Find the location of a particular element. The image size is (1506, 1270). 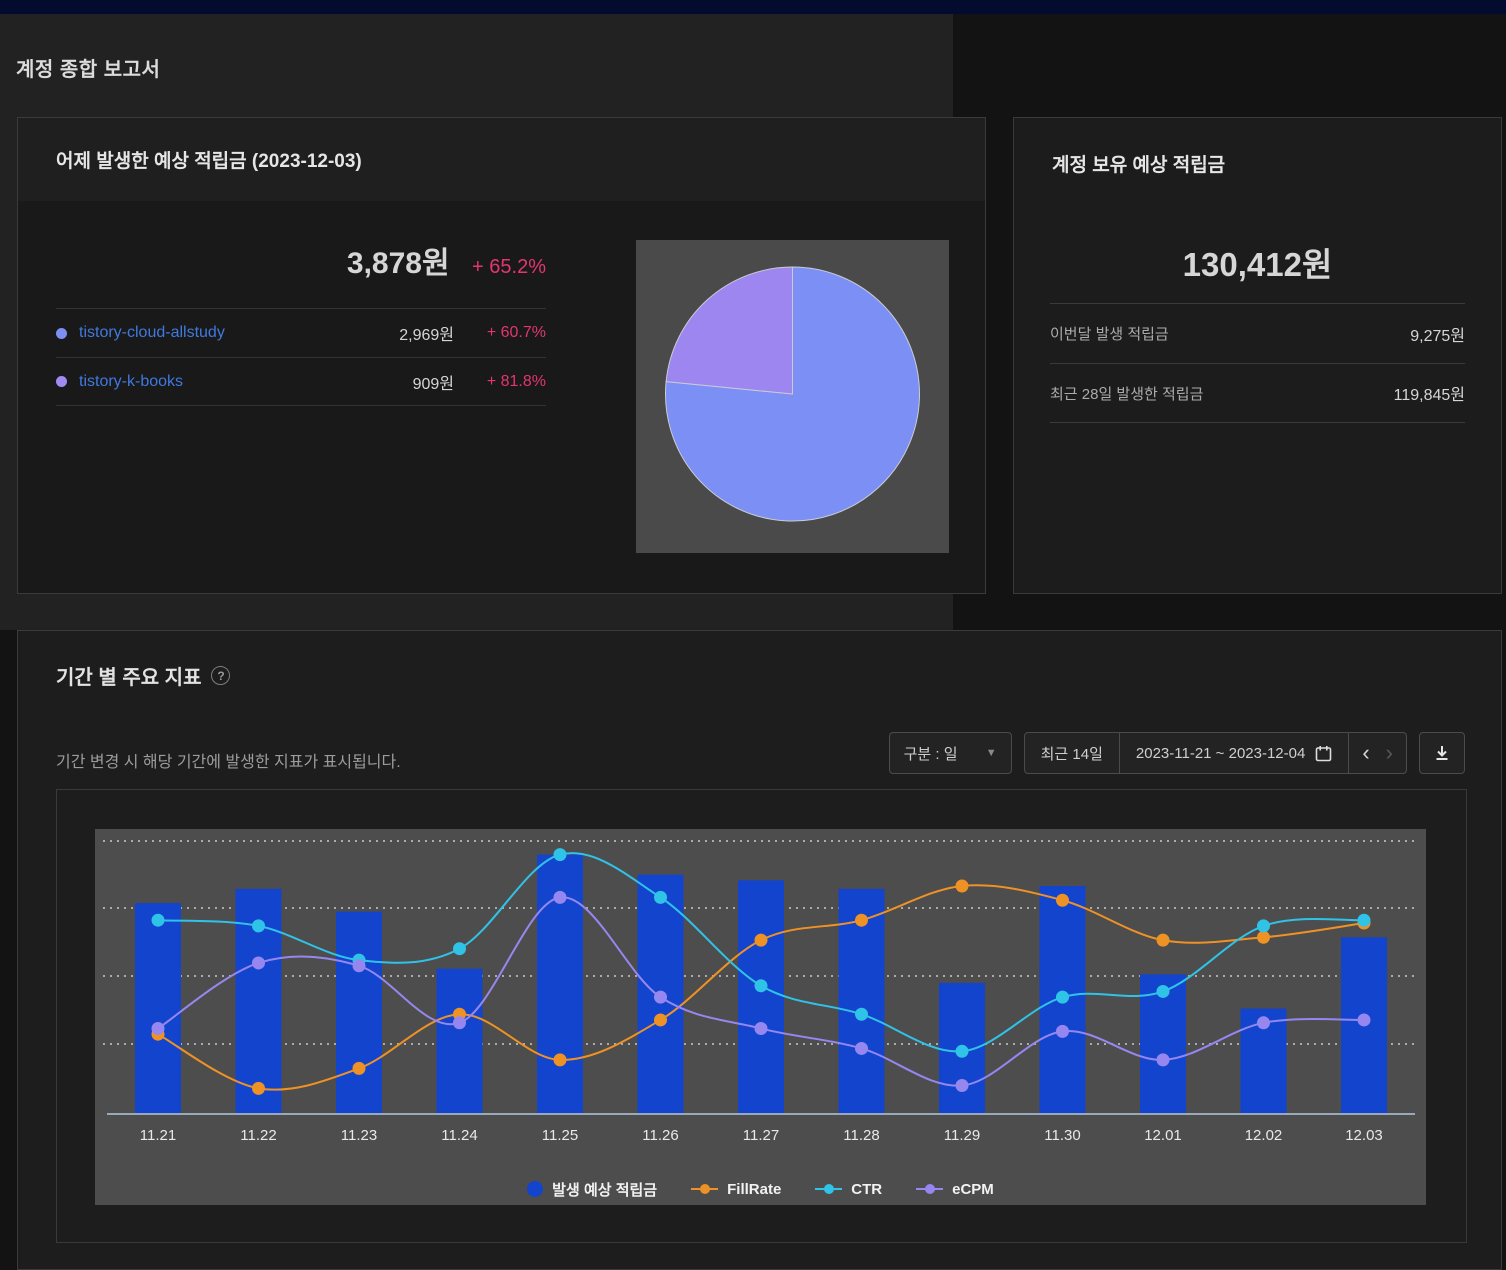

yesterday-total-row: 3,878원 + 65.2% is located at coordinates (301, 260).